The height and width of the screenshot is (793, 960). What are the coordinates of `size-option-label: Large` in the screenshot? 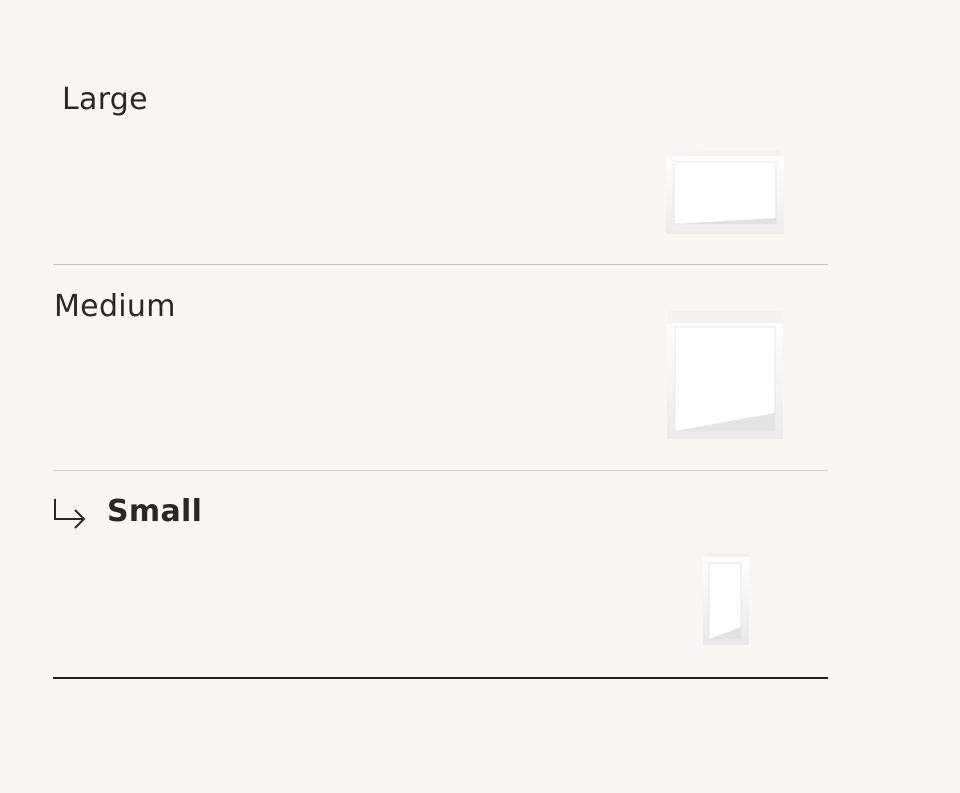 It's located at (105, 99).